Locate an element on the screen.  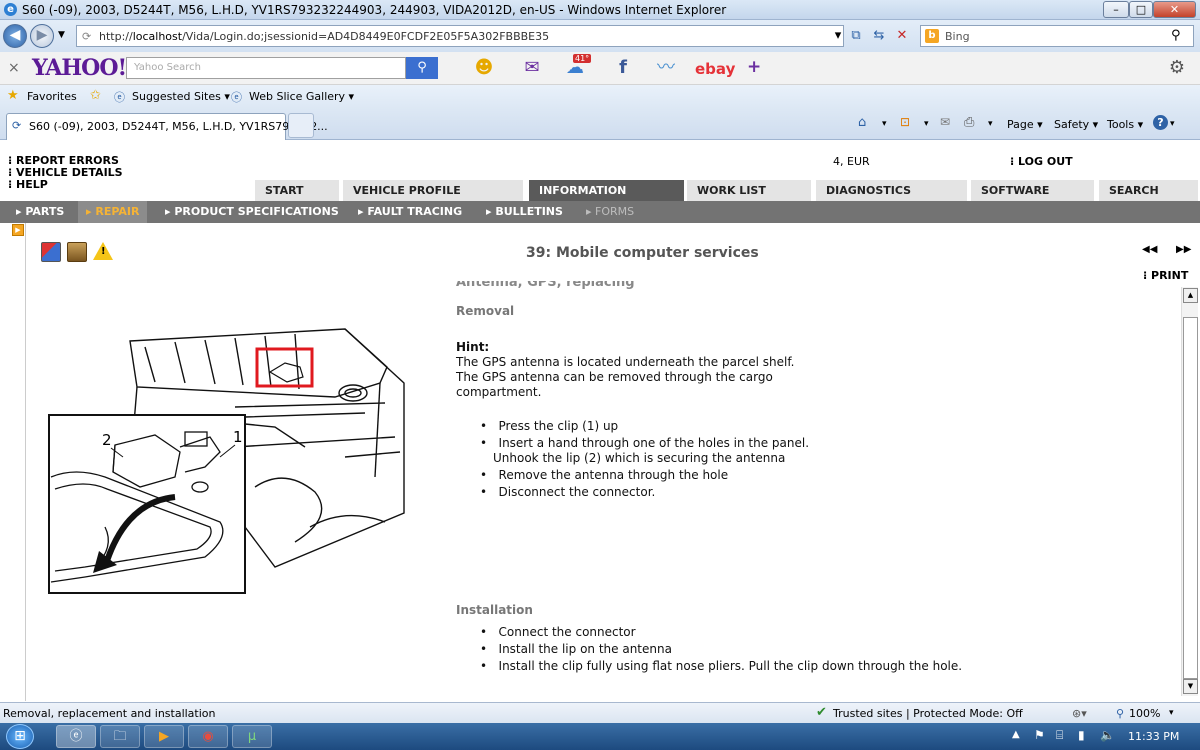
previous-document-button: ◀◀ is located at coordinates (1149, 249).